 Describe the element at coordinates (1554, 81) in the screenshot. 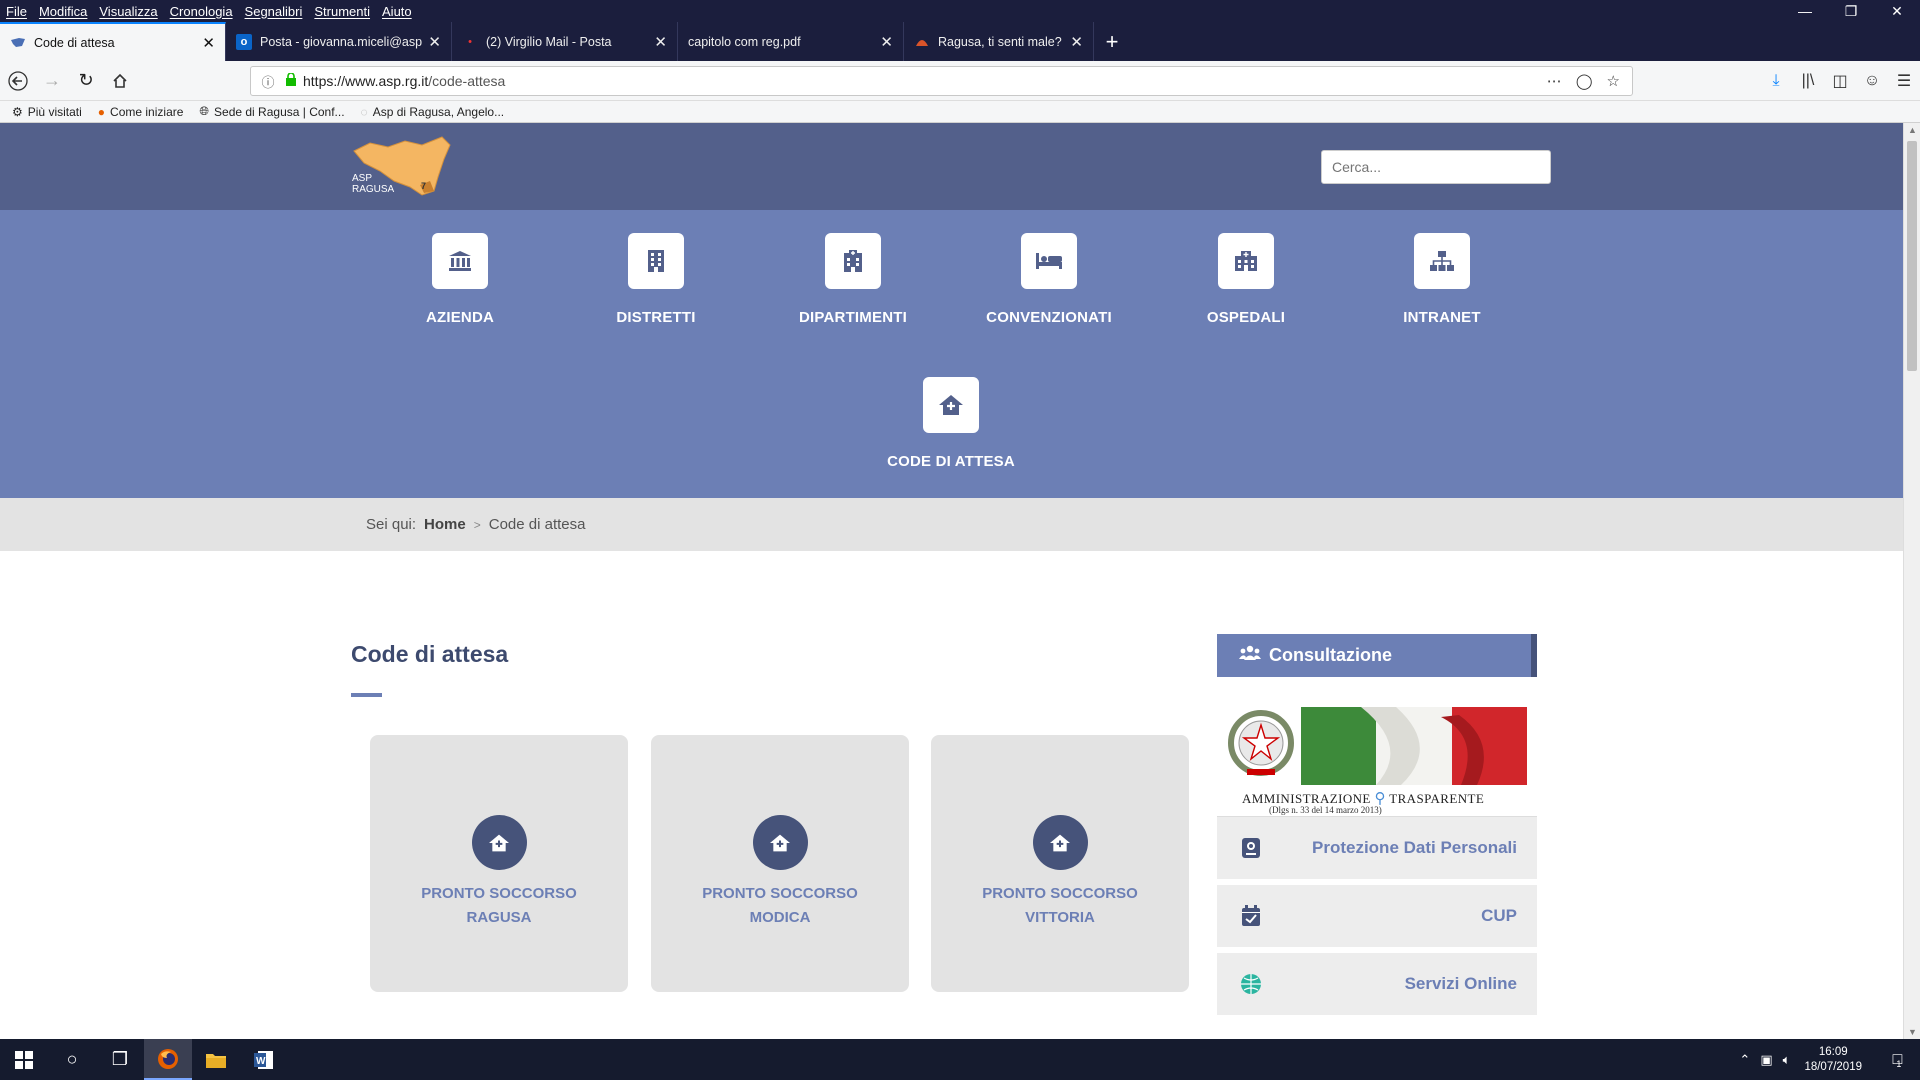

I see `page-actions-icon: ⋯` at that location.